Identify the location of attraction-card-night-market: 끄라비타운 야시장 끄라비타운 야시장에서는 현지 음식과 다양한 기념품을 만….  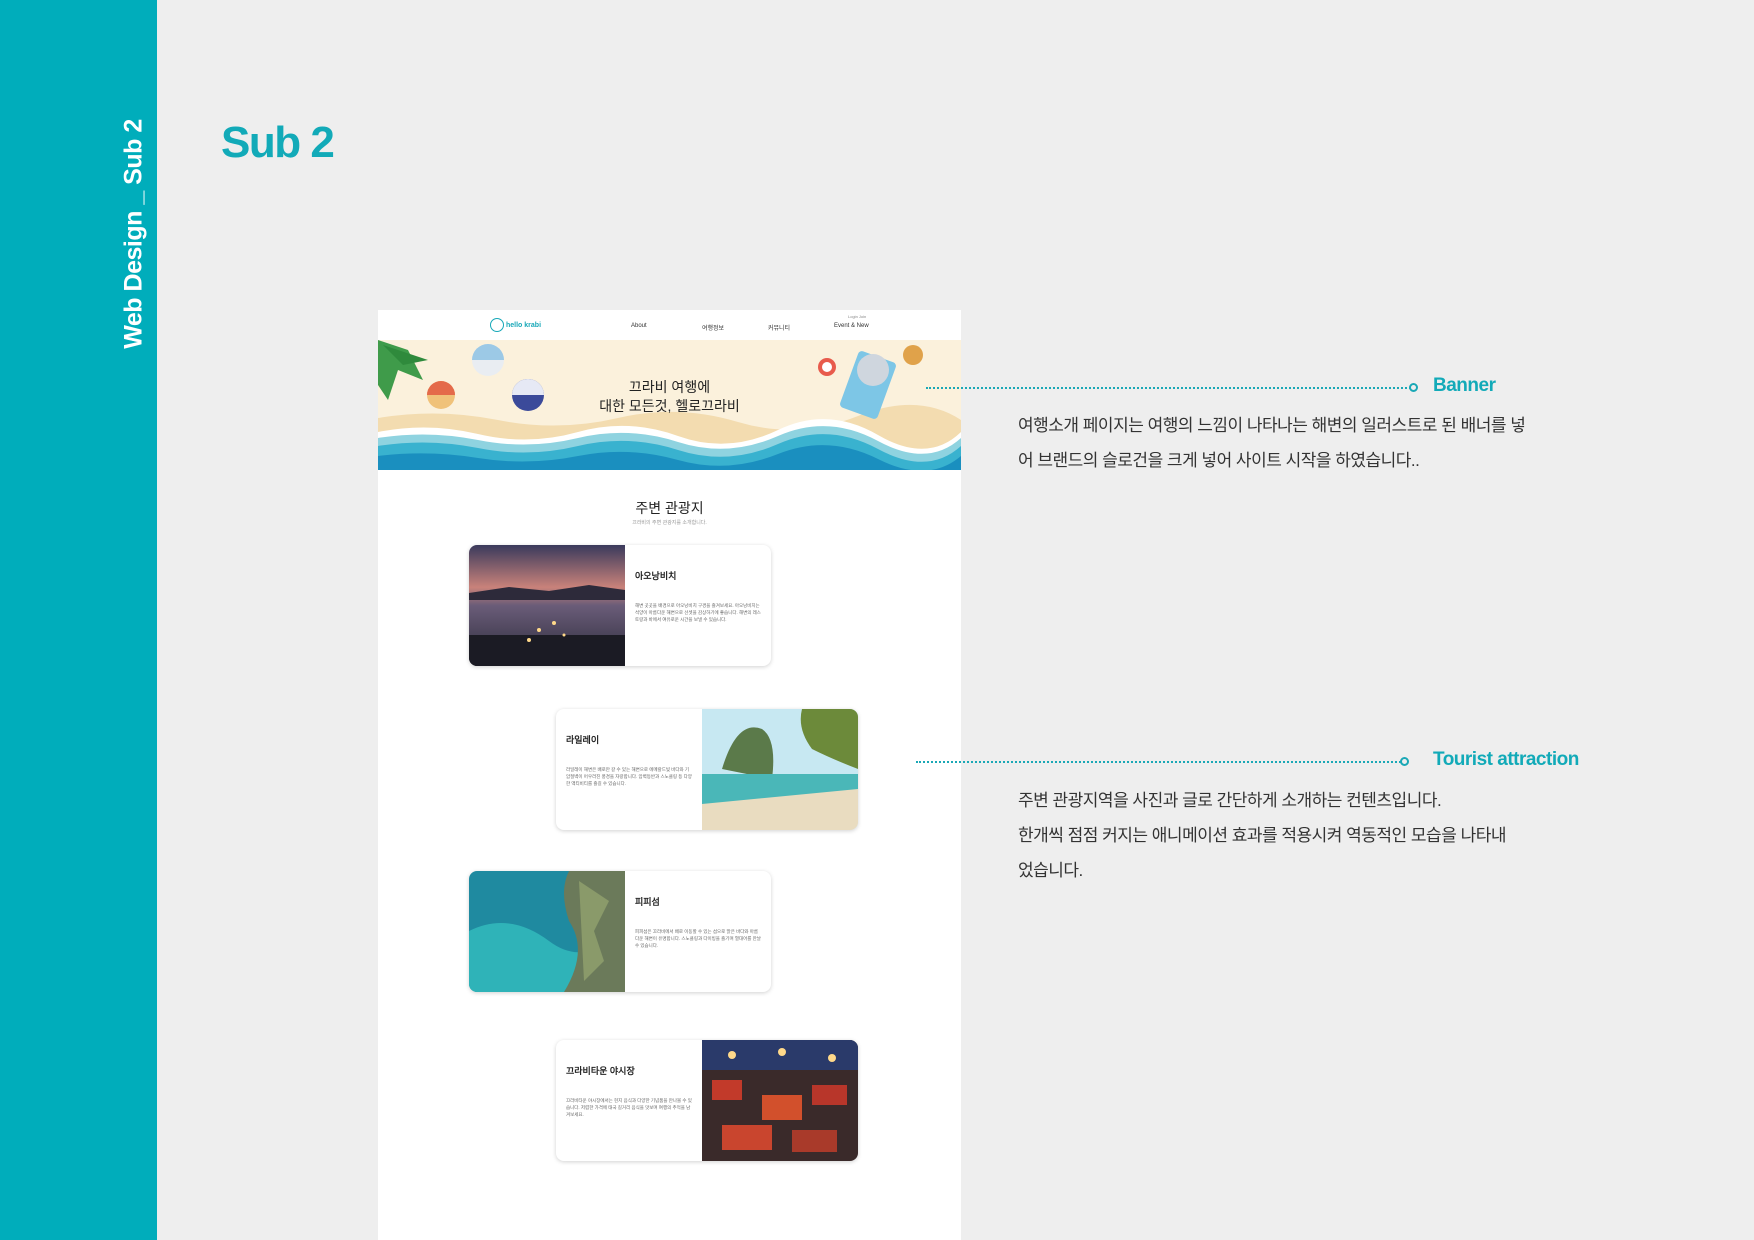
(707, 1100).